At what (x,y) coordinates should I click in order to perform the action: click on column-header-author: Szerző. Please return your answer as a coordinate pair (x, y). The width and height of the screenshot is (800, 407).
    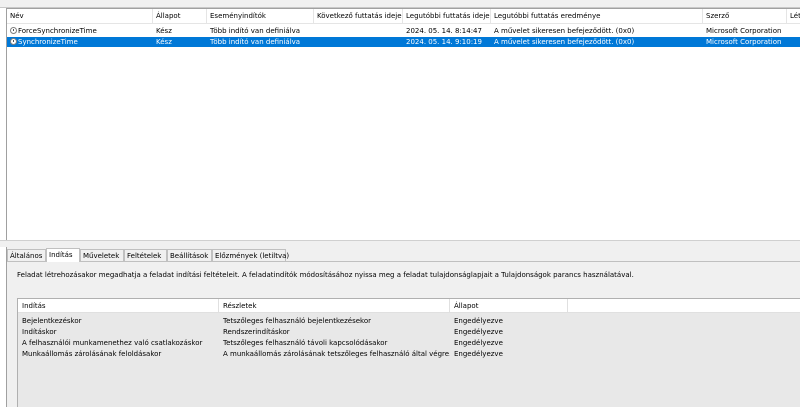
    Looking at the image, I should click on (745, 16).